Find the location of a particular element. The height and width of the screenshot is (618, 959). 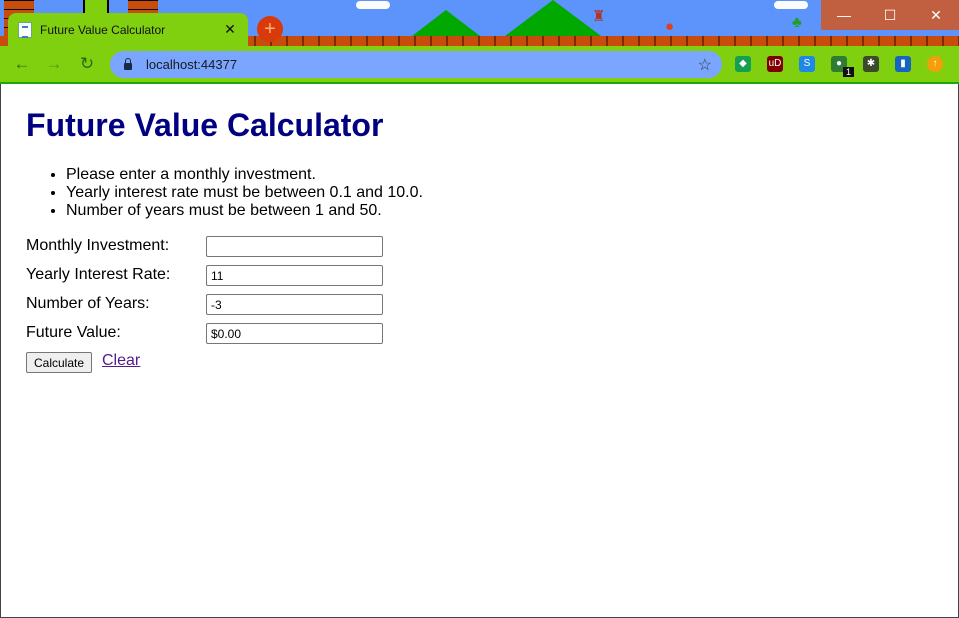

title-bar: ♜ ● ♣ Future Value Calculator ✕ + — ☐ ✕ is located at coordinates (479, 23).